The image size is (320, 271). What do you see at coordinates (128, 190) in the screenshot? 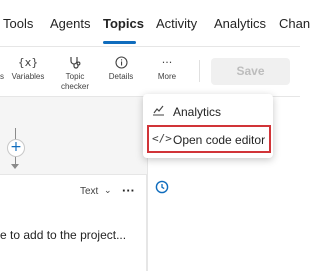
I see `node-more-options-icon: ···` at bounding box center [128, 190].